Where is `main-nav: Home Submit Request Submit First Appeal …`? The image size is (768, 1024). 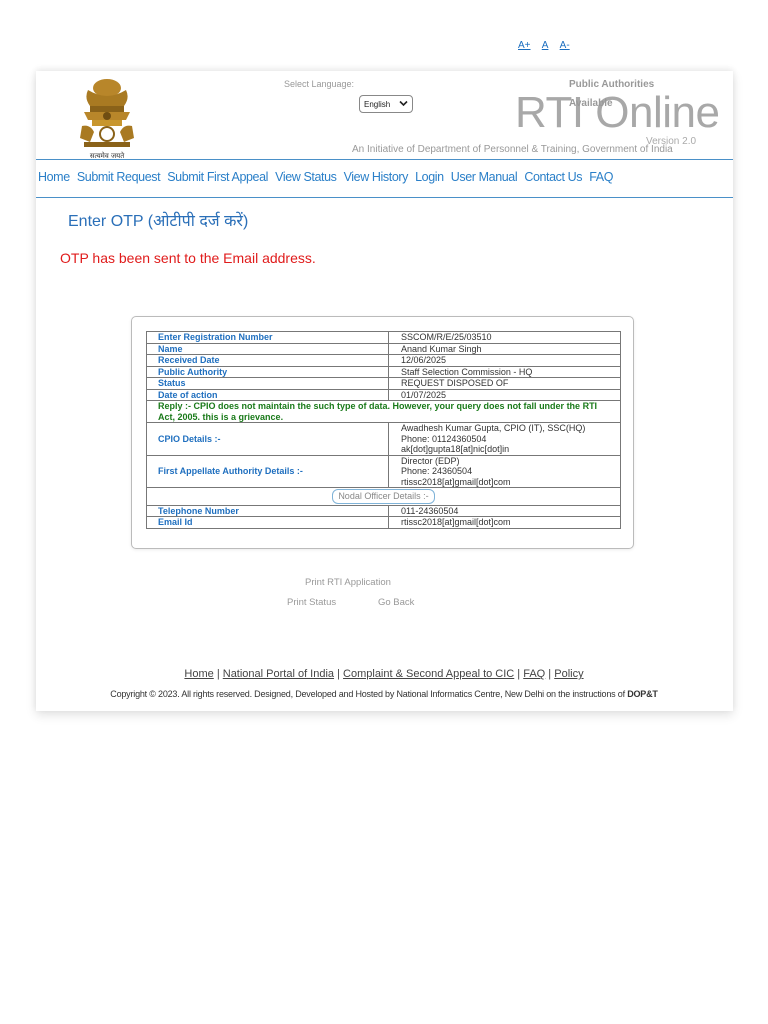 main-nav: Home Submit Request Submit First Appeal … is located at coordinates (327, 177).